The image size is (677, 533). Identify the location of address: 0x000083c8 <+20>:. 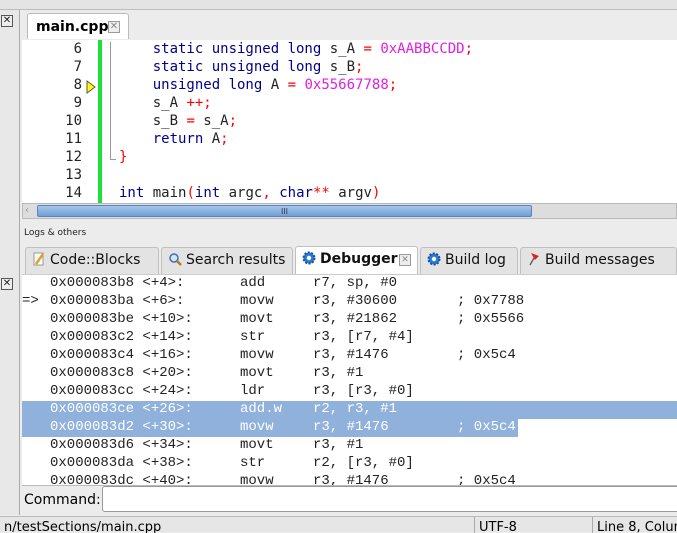
(121, 373).